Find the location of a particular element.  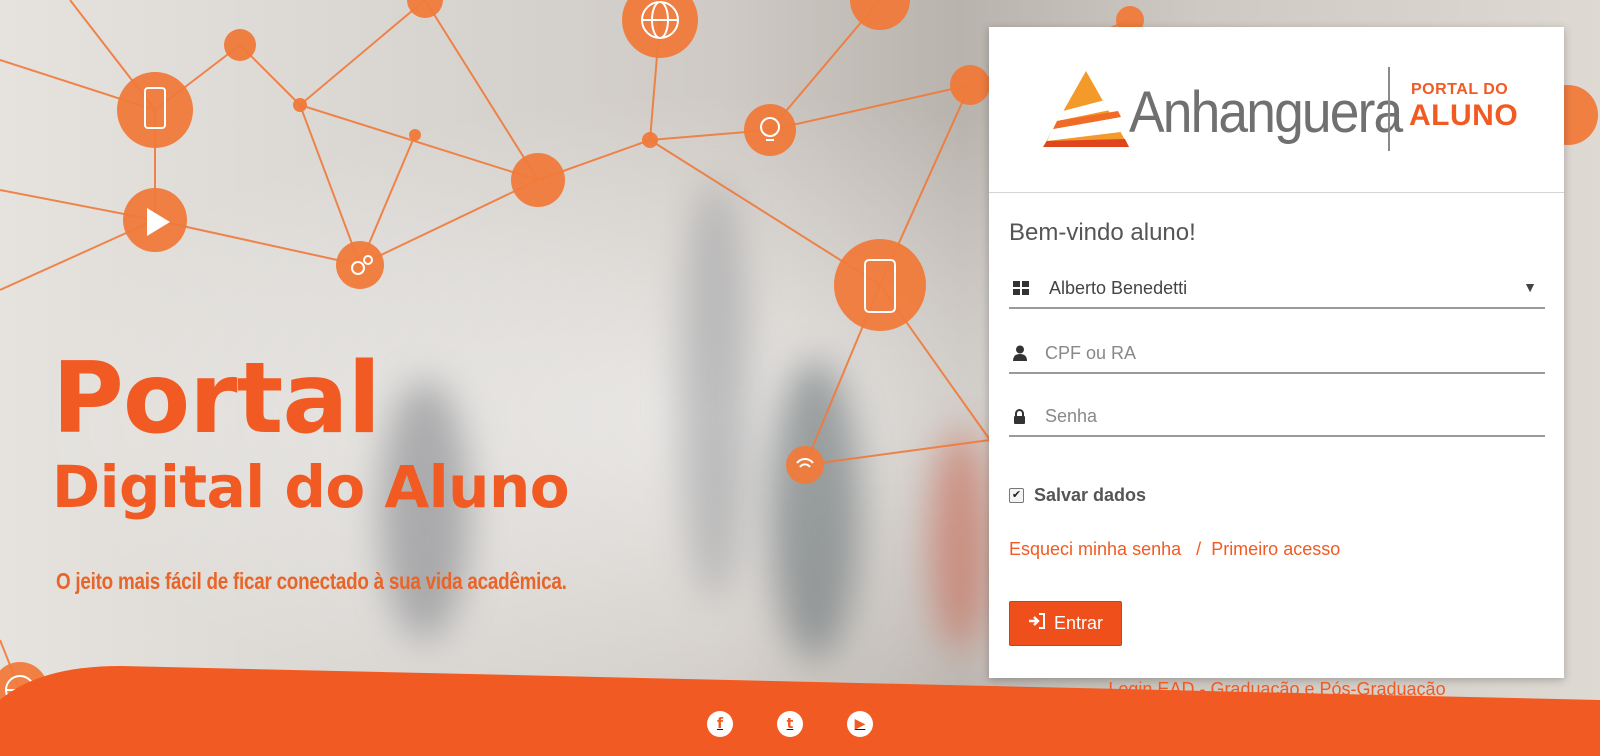

save-data-checkbox: ✔ is located at coordinates (1016, 495).